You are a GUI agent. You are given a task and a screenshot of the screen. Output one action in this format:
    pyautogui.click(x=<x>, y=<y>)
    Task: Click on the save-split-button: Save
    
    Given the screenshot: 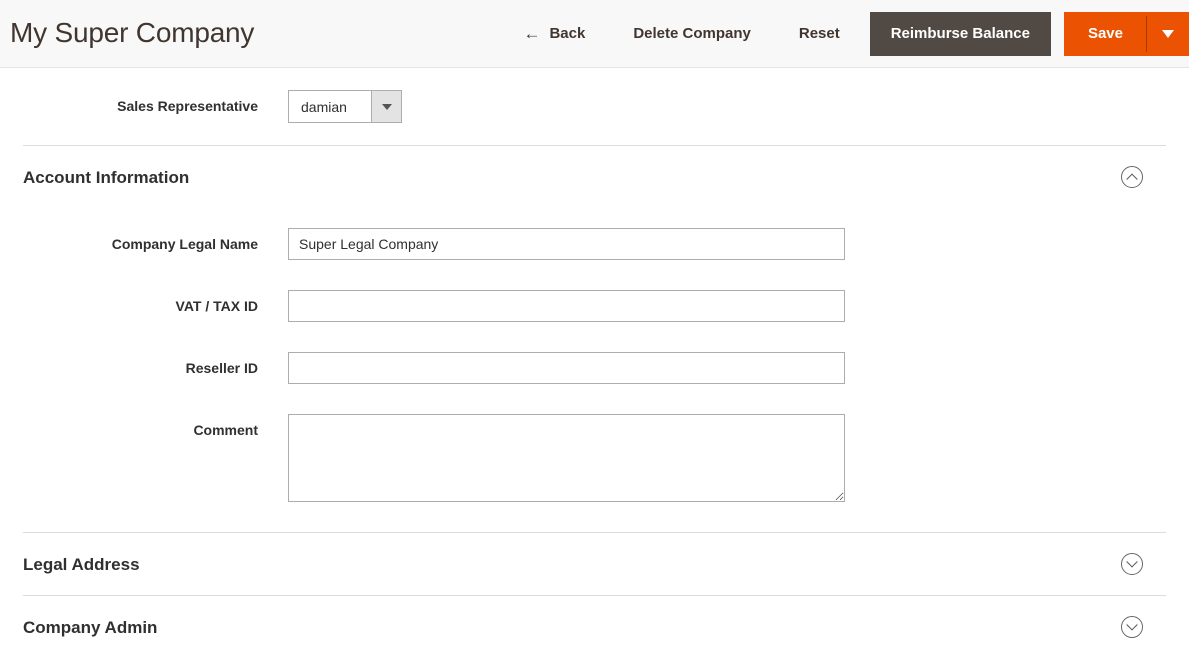 What is the action you would take?
    pyautogui.click(x=1126, y=33)
    